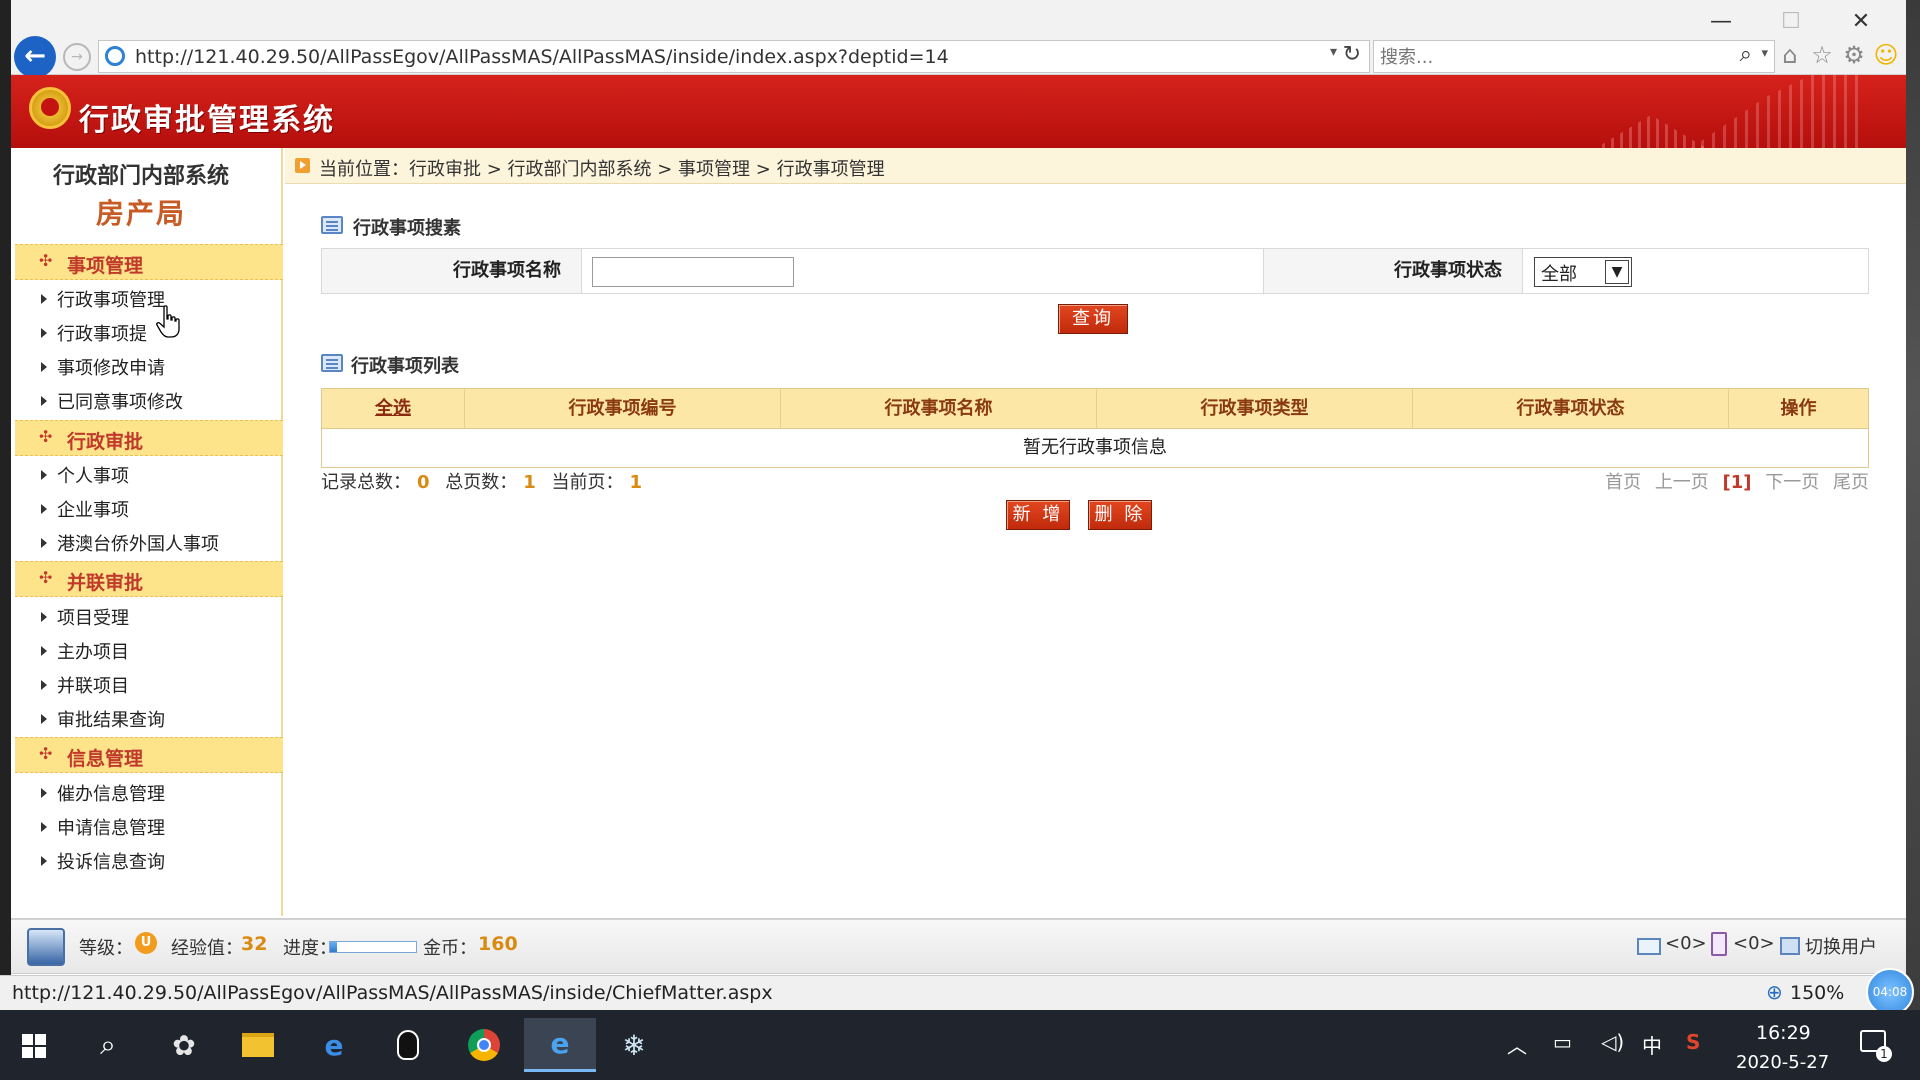  What do you see at coordinates (1764, 53) in the screenshot?
I see `search-dropdown-icon: ▾` at bounding box center [1764, 53].